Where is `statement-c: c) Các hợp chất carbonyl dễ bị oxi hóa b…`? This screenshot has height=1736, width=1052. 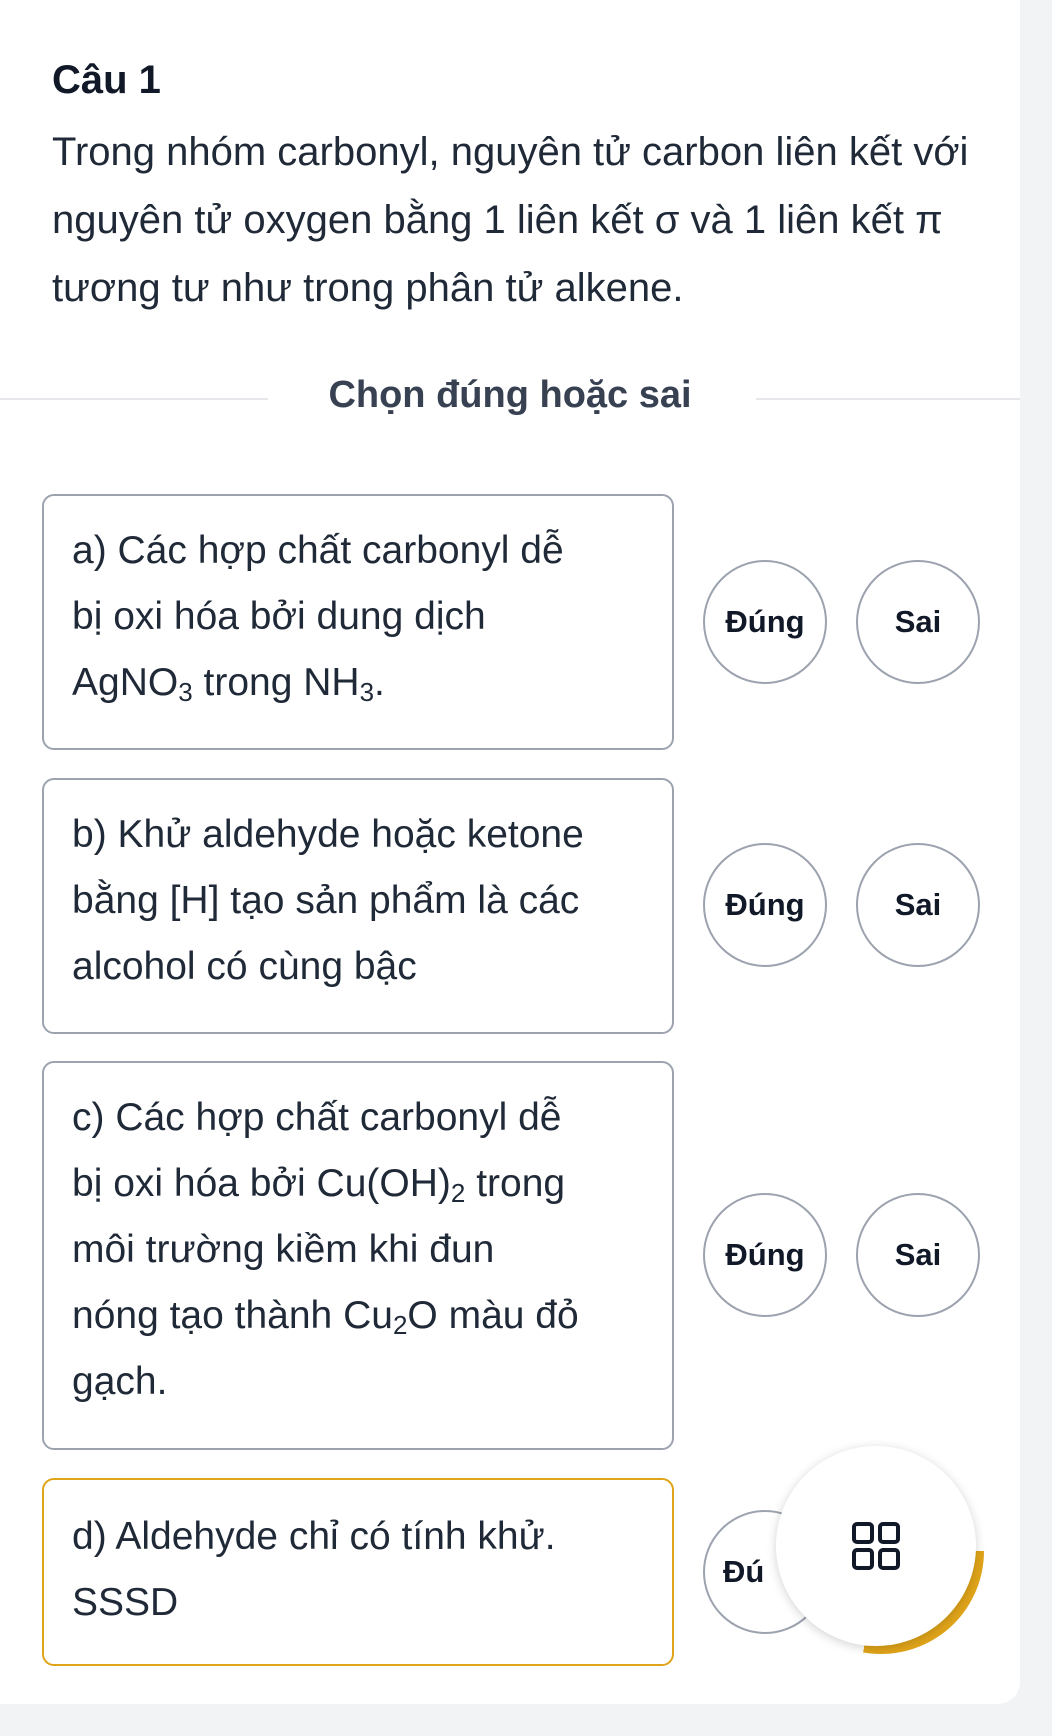 statement-c: c) Các hợp chất carbonyl dễ bị oxi hóa b… is located at coordinates (358, 1255).